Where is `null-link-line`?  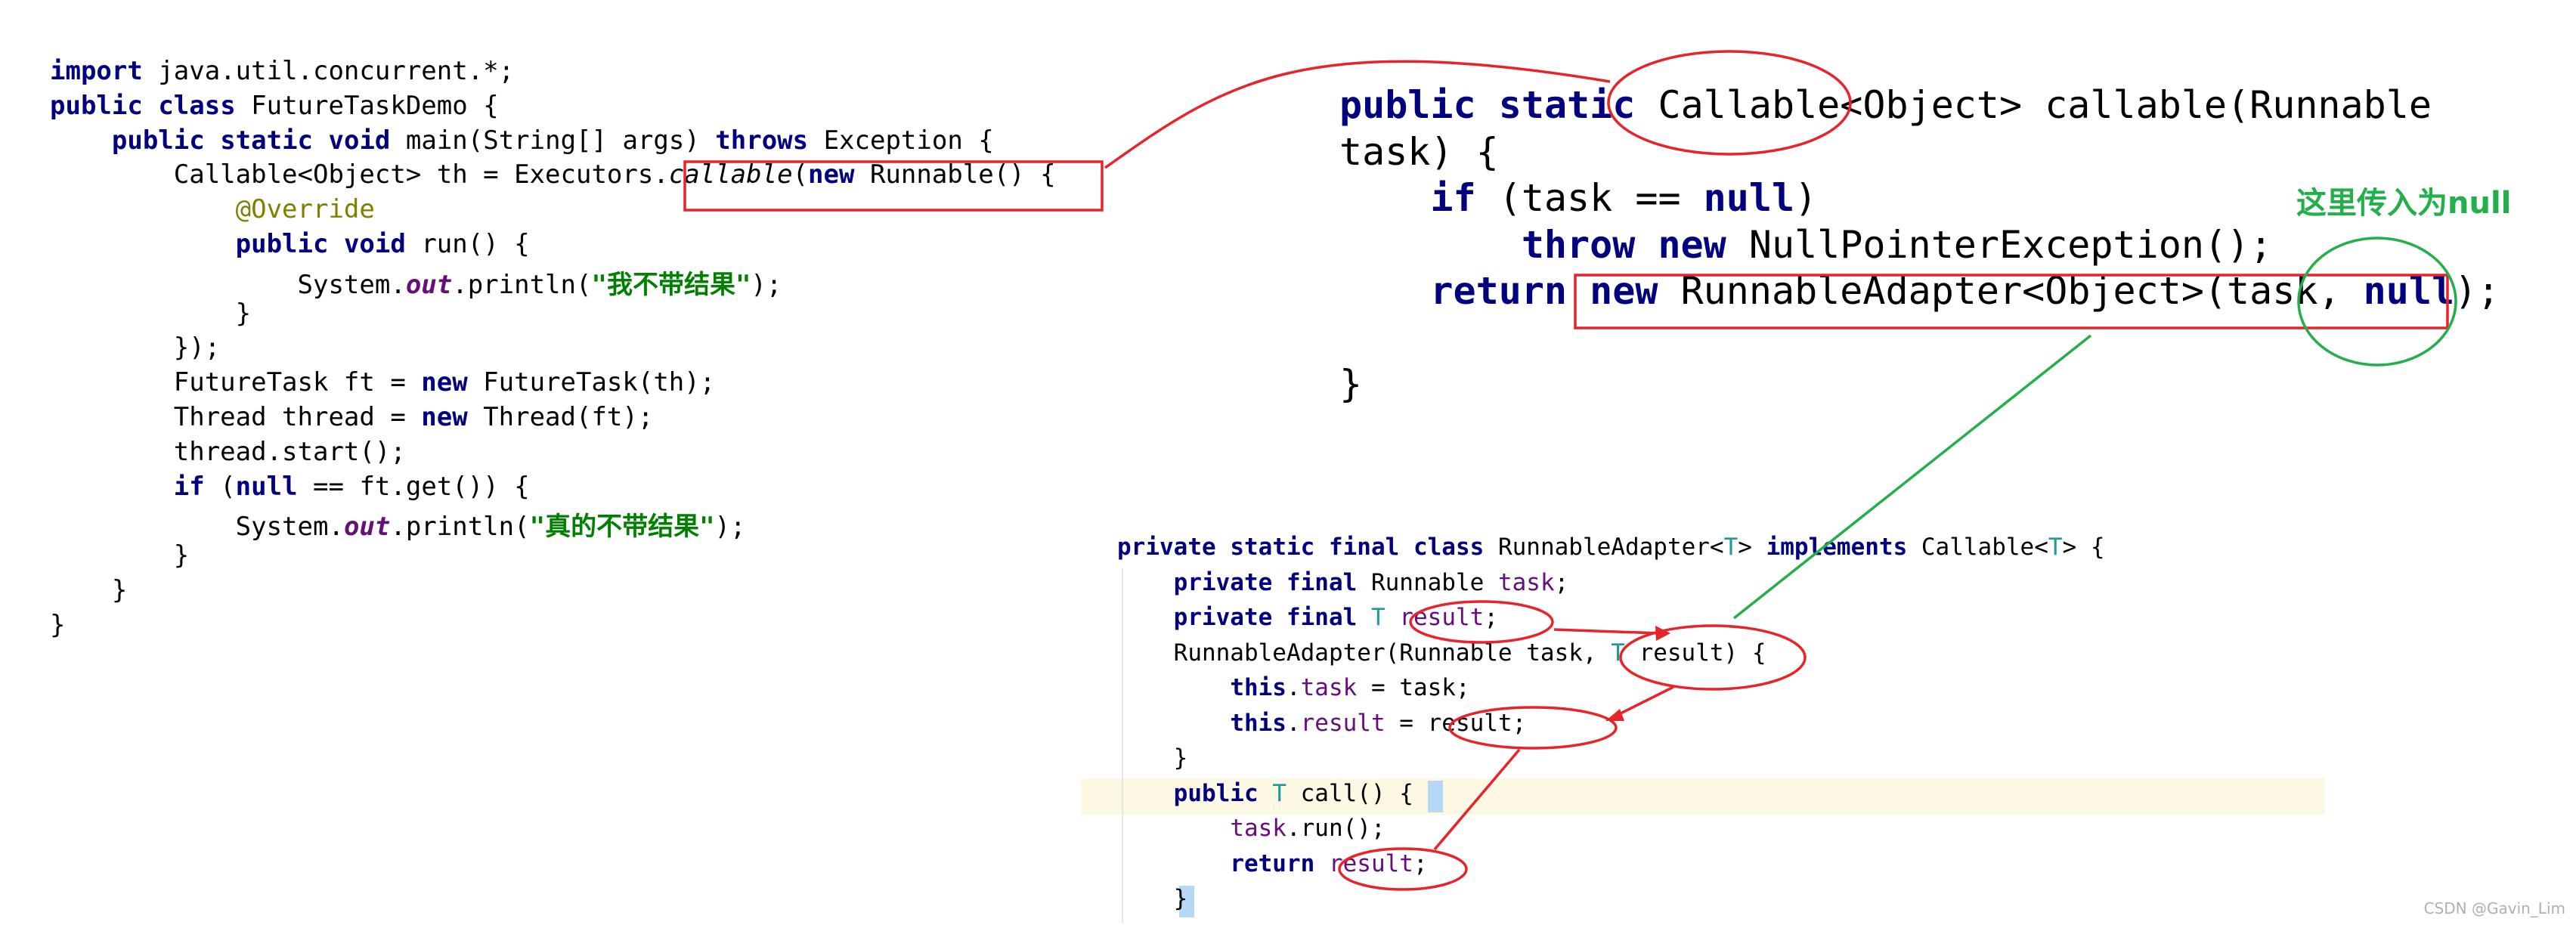
null-link-line is located at coordinates (1912, 477).